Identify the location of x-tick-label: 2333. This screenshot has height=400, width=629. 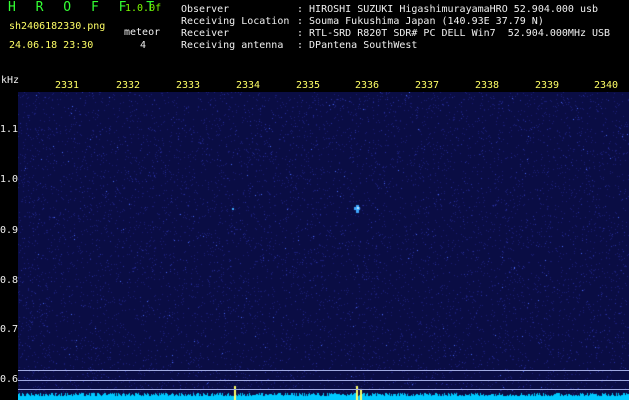
(188, 85).